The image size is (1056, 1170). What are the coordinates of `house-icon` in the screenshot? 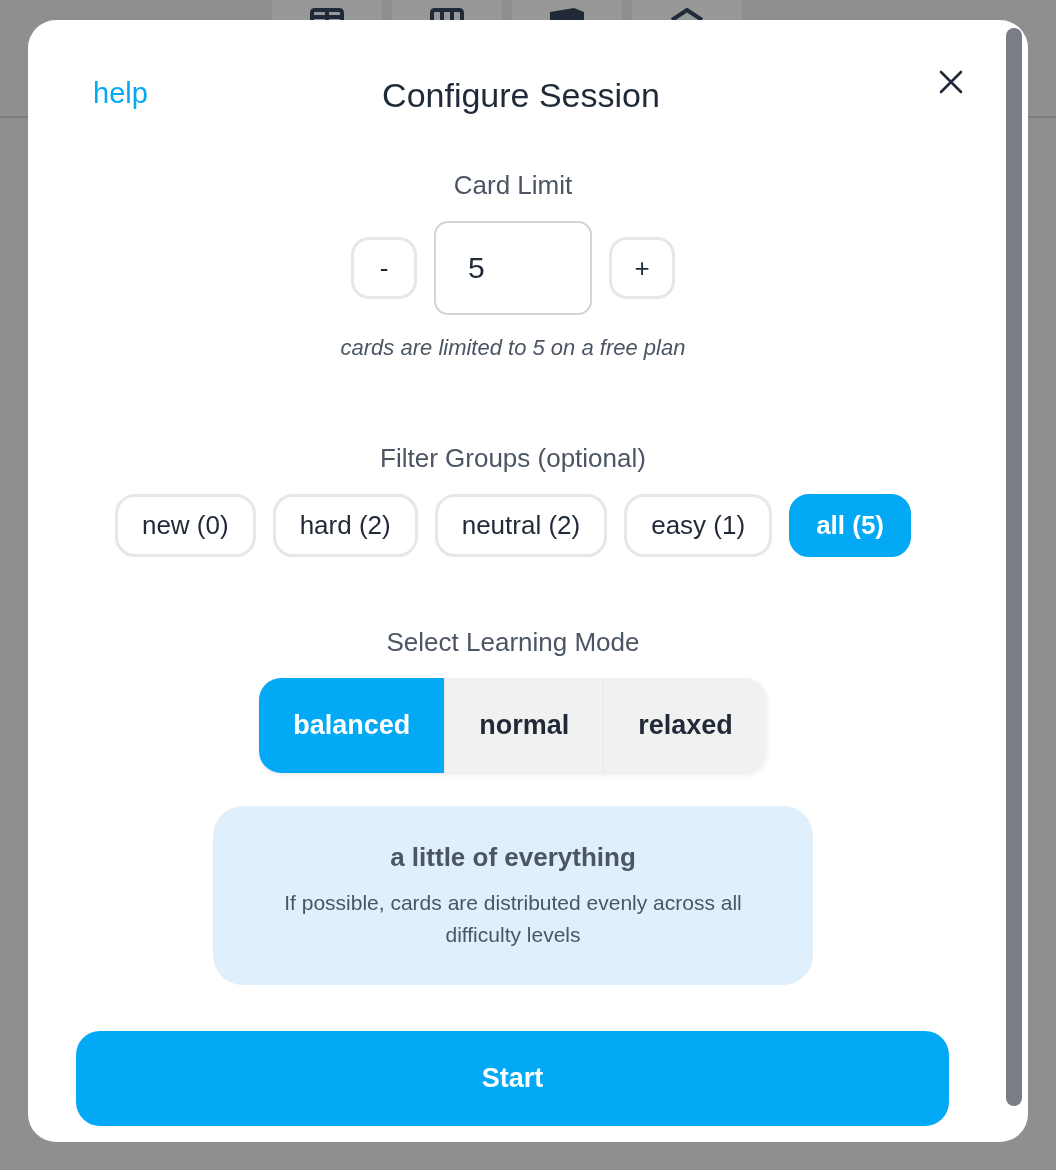 It's located at (687, 14).